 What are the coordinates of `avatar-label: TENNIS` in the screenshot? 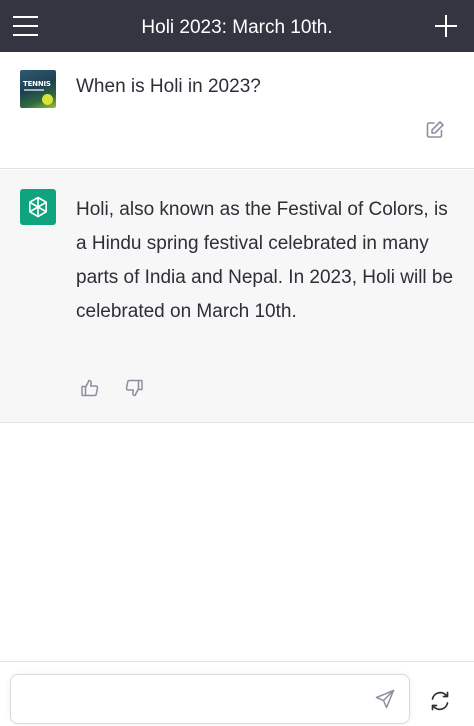 It's located at (37, 84).